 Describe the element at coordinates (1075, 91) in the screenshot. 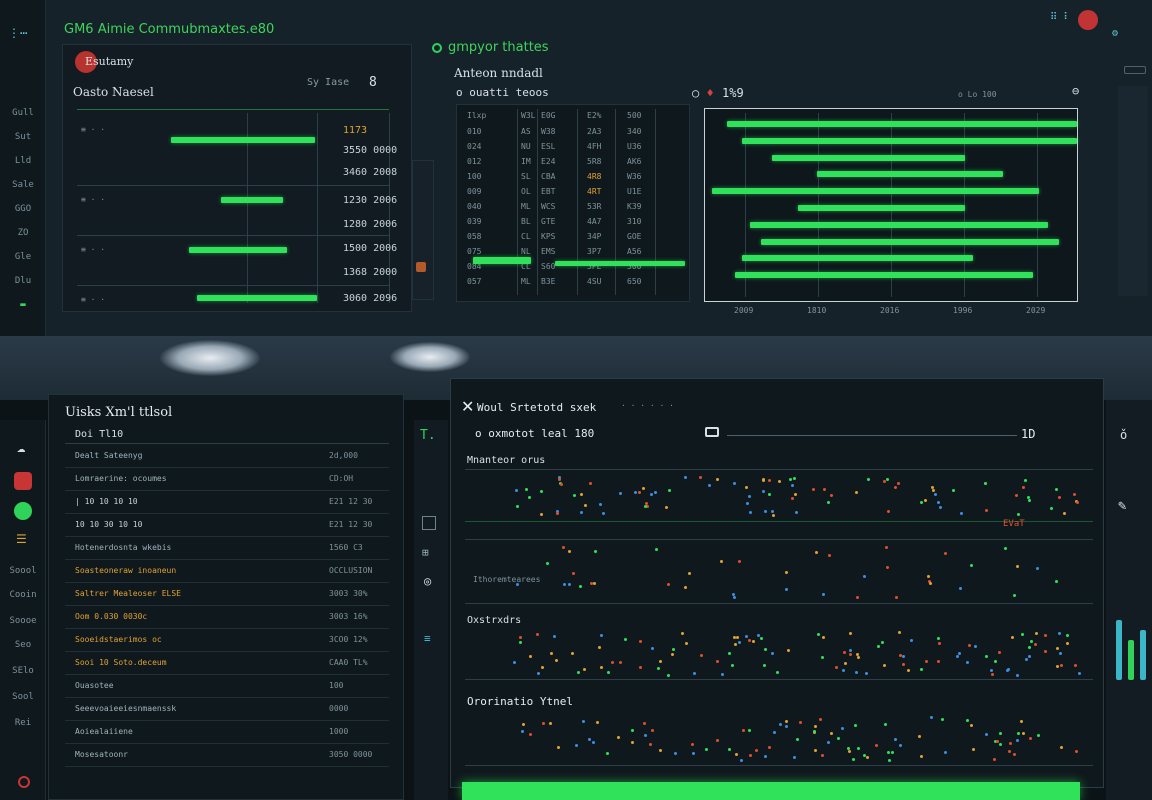

I see `lock-icon: ⊖` at that location.